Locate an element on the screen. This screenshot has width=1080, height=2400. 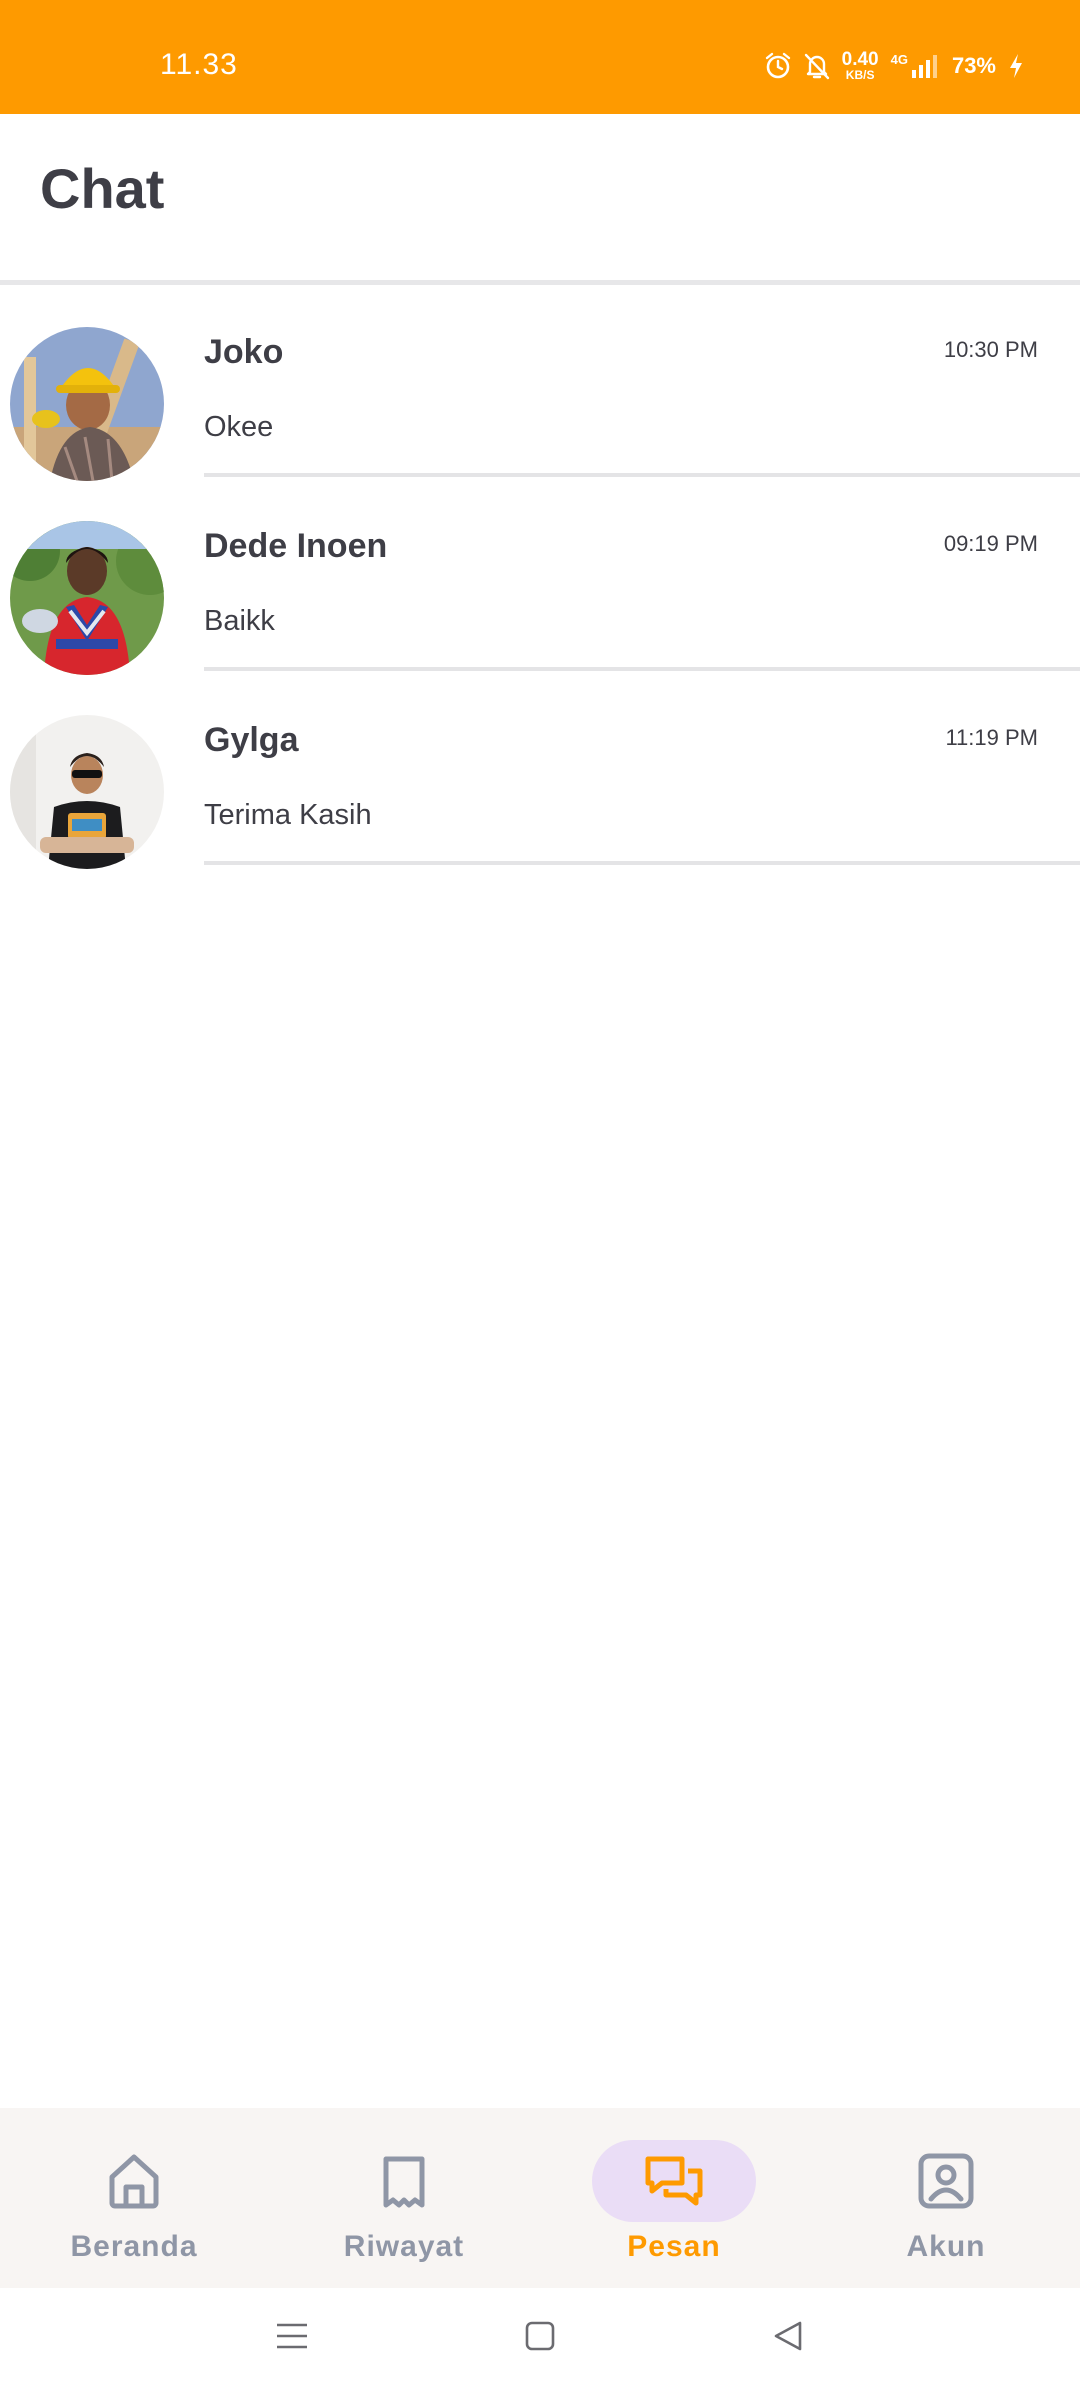
avatar-gylga-image is located at coordinates (87, 792).